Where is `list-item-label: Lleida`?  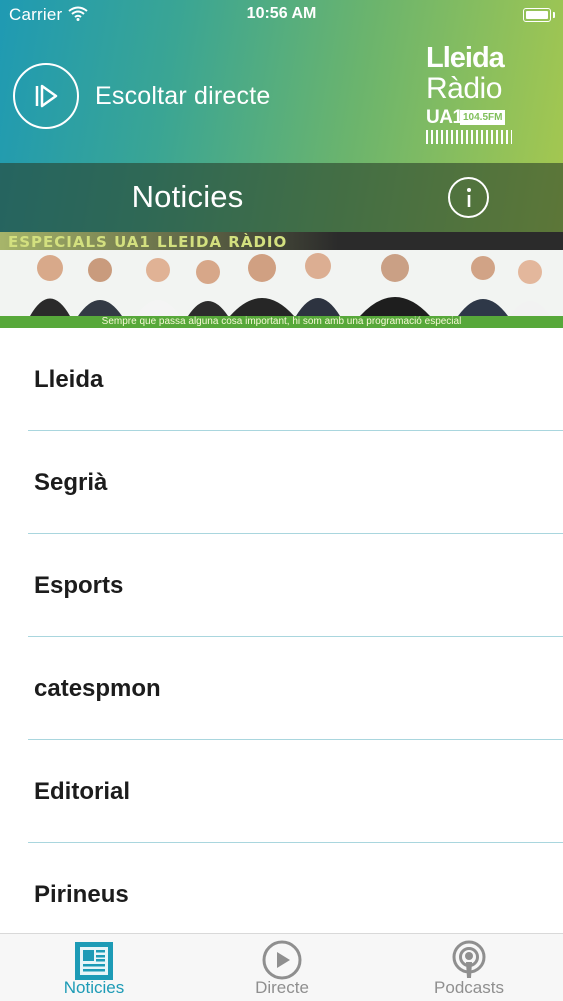
list-item-label: Lleida is located at coordinates (69, 379).